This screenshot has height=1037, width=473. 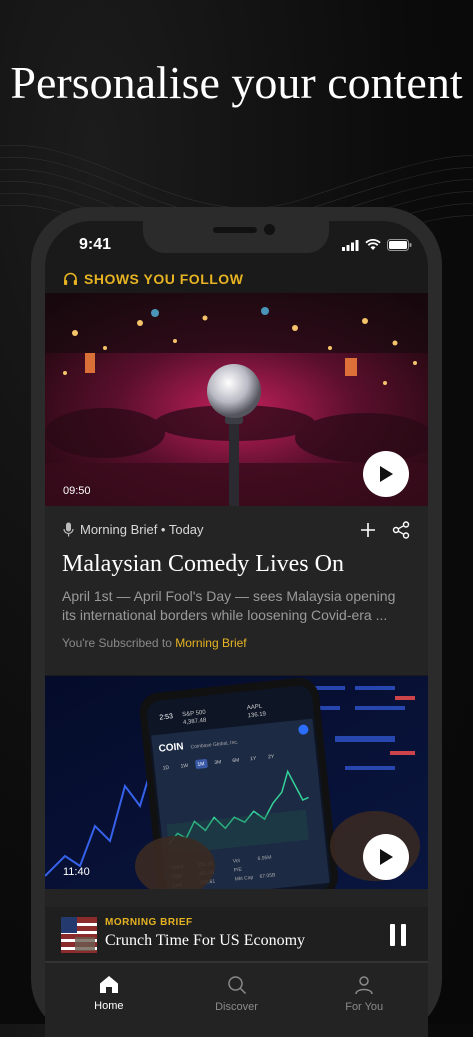 What do you see at coordinates (364, 985) in the screenshot?
I see `person-icon` at bounding box center [364, 985].